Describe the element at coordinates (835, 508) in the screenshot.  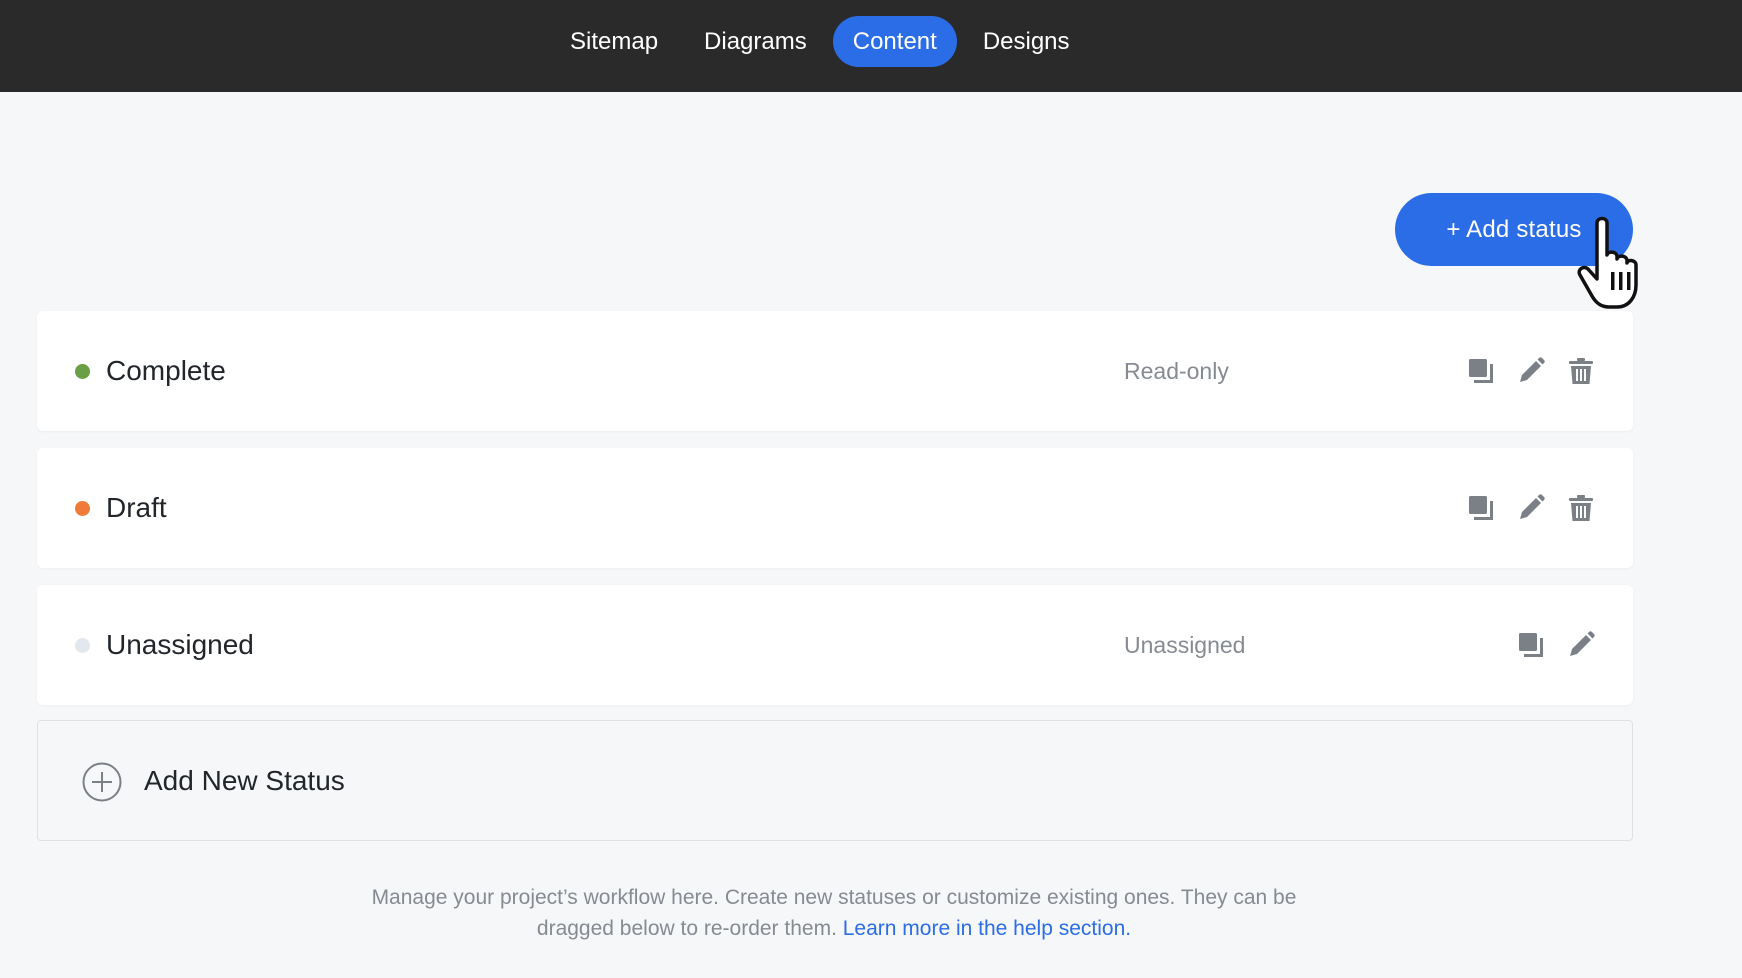
I see `status-row-draft: Draft` at that location.